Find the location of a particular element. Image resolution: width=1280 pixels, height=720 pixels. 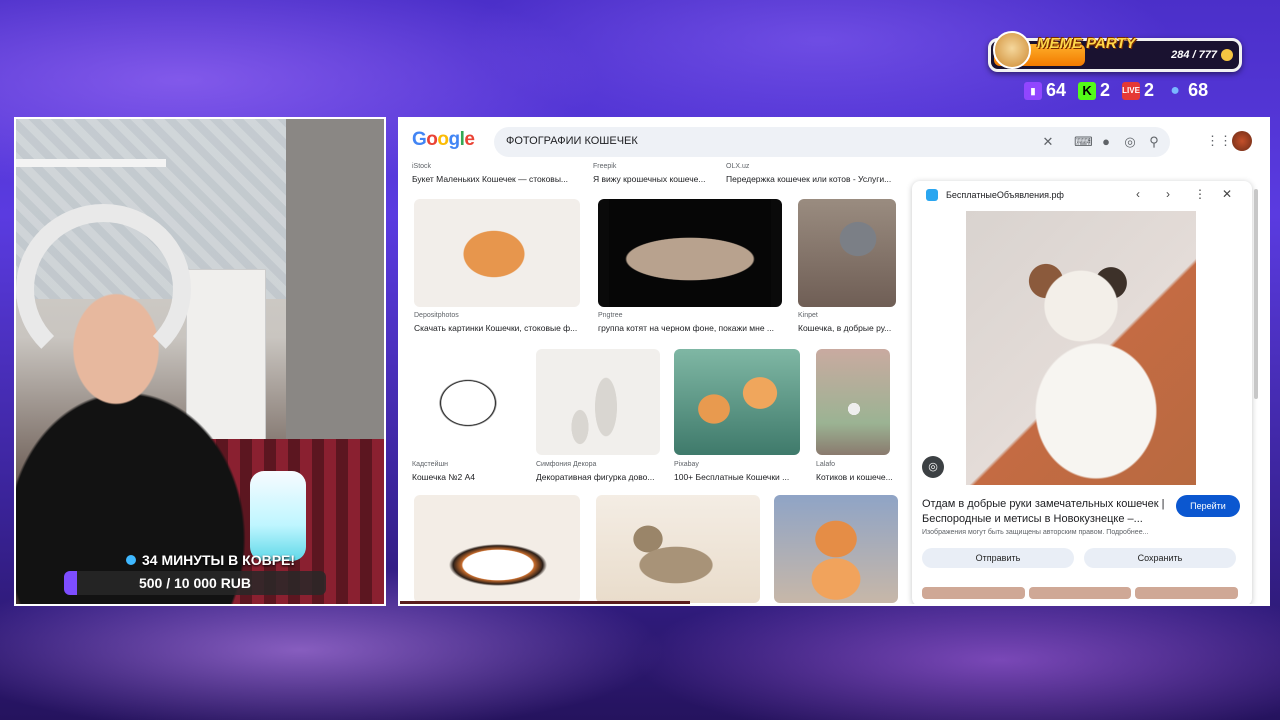

save-label: Сохранить is located at coordinates (1160, 558).